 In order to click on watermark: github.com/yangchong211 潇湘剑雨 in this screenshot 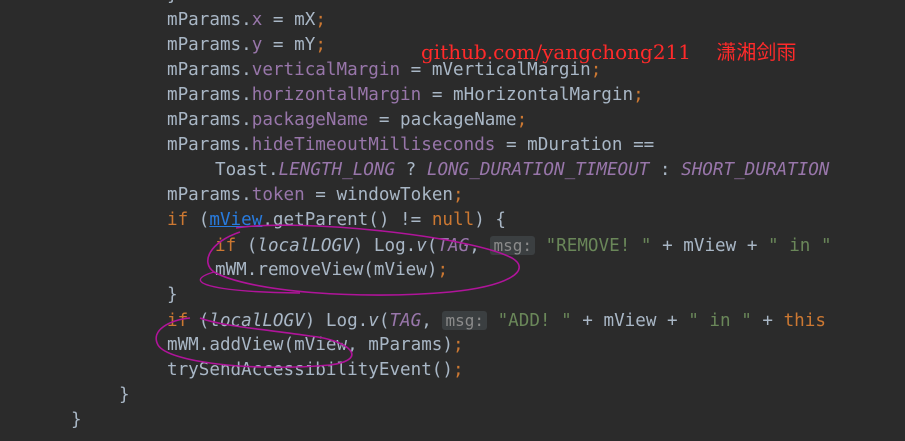, I will do `click(609, 52)`.